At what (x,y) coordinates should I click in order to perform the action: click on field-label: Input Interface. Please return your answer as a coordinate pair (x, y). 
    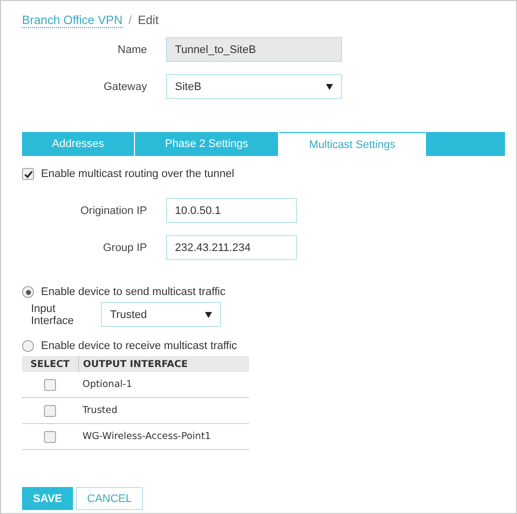
    Looking at the image, I should click on (52, 314).